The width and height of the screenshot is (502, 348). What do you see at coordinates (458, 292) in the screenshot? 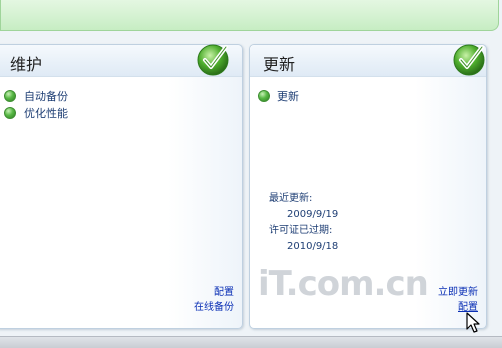
I see `update-now-link: 立即更新` at bounding box center [458, 292].